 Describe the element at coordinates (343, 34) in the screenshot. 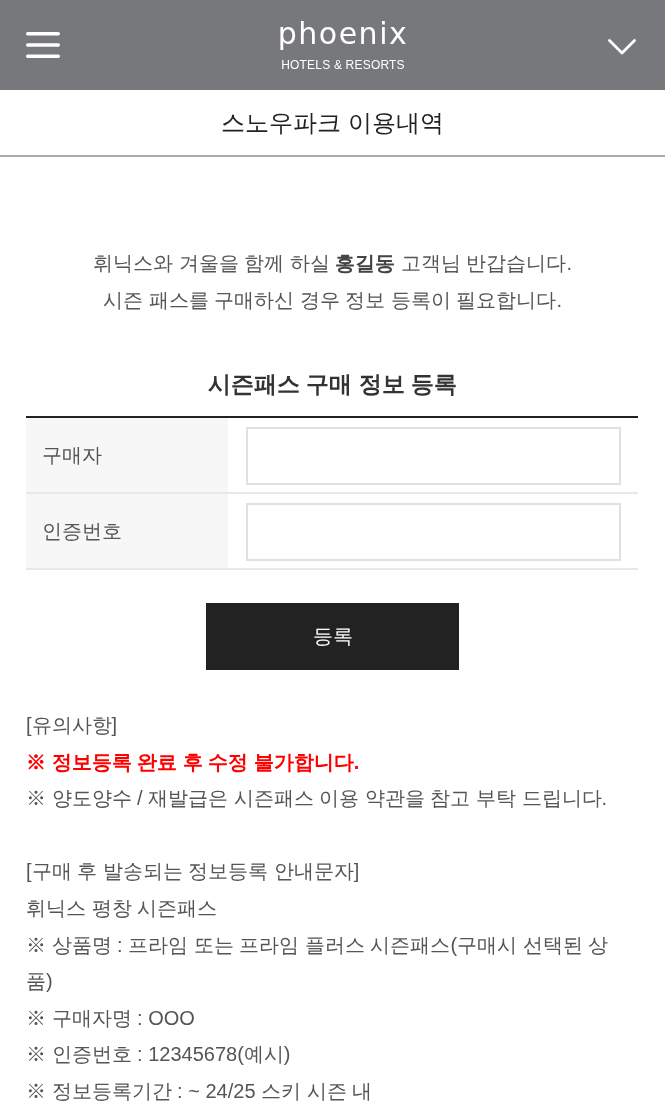

I see `brand-logo-wordmark: phoenix` at that location.